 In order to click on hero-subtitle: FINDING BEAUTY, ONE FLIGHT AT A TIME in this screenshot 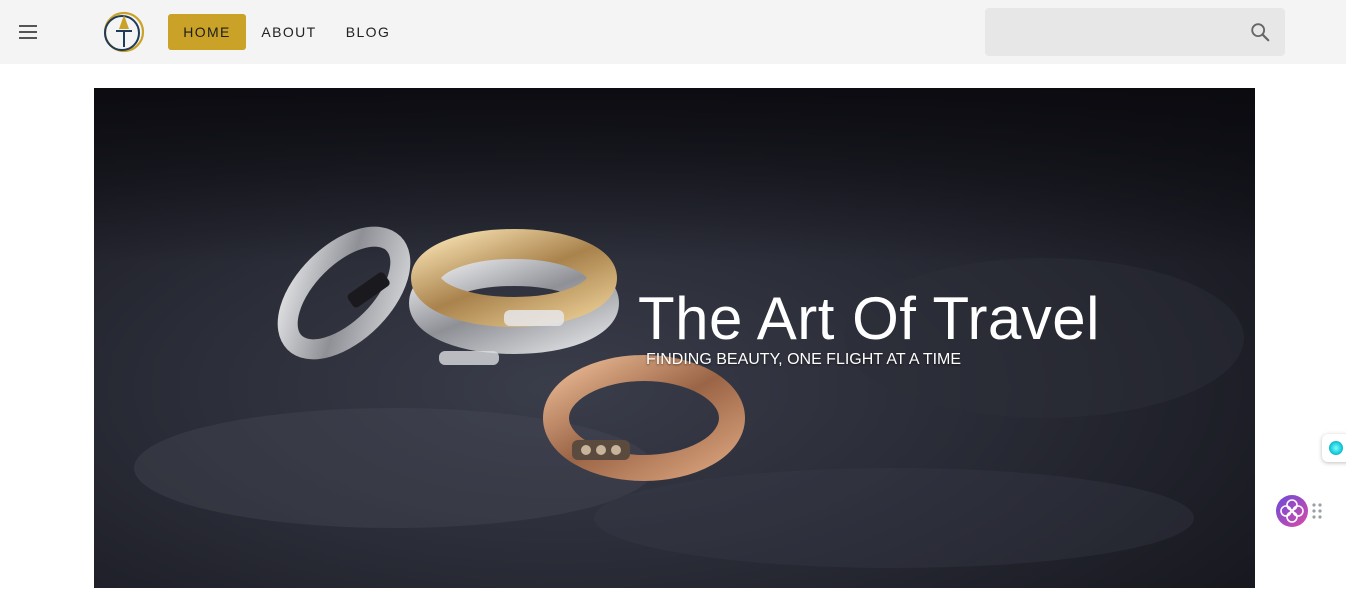, I will do `click(804, 359)`.